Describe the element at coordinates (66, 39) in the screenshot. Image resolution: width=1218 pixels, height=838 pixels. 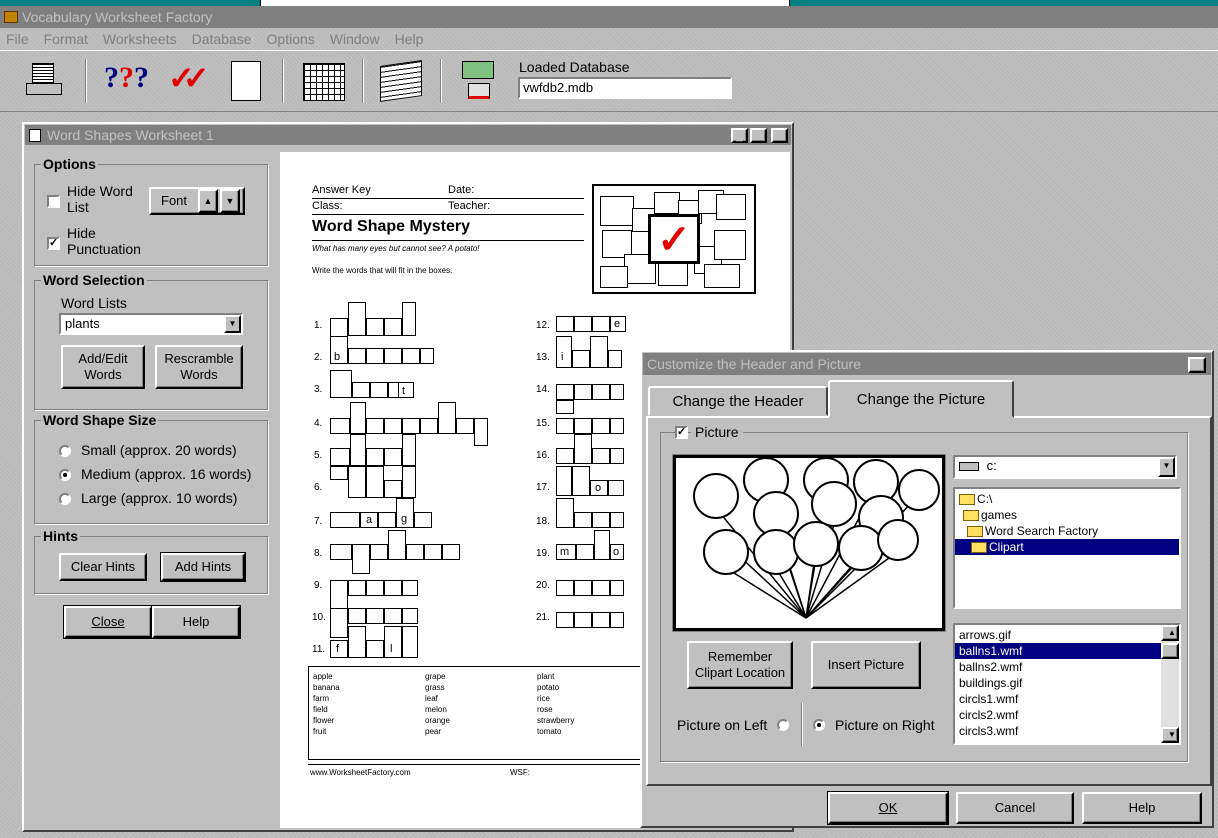
I see `menu-format: Format` at that location.